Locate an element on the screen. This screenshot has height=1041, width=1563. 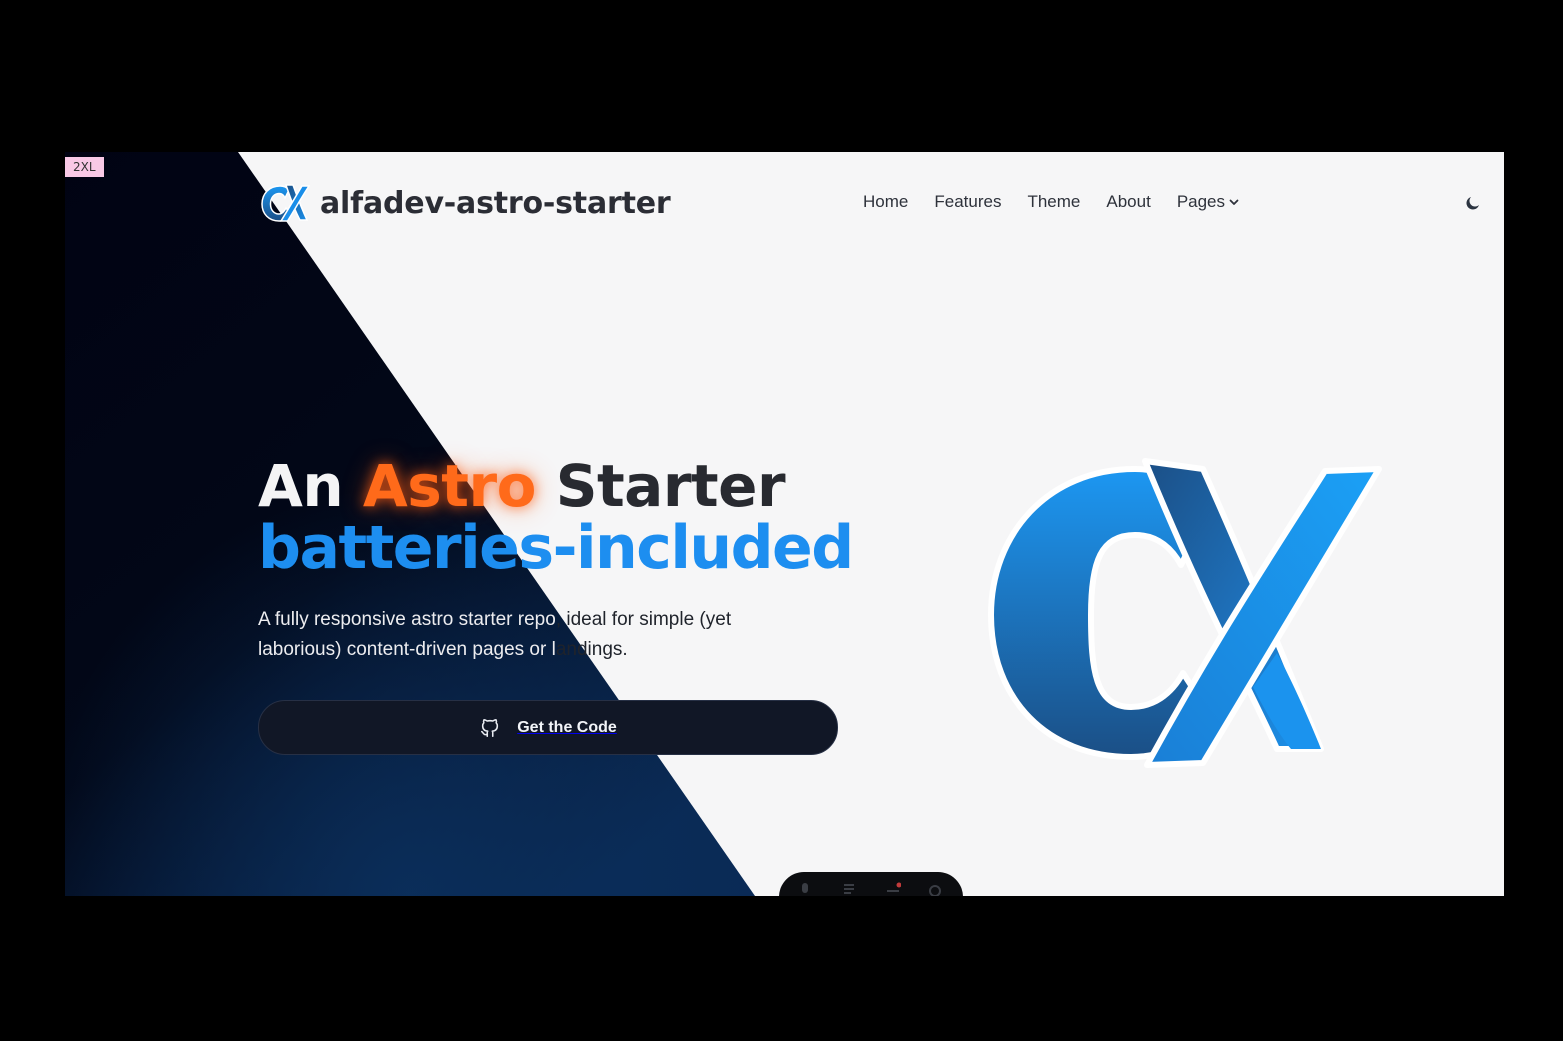
nav-home: Home is located at coordinates (885, 202).